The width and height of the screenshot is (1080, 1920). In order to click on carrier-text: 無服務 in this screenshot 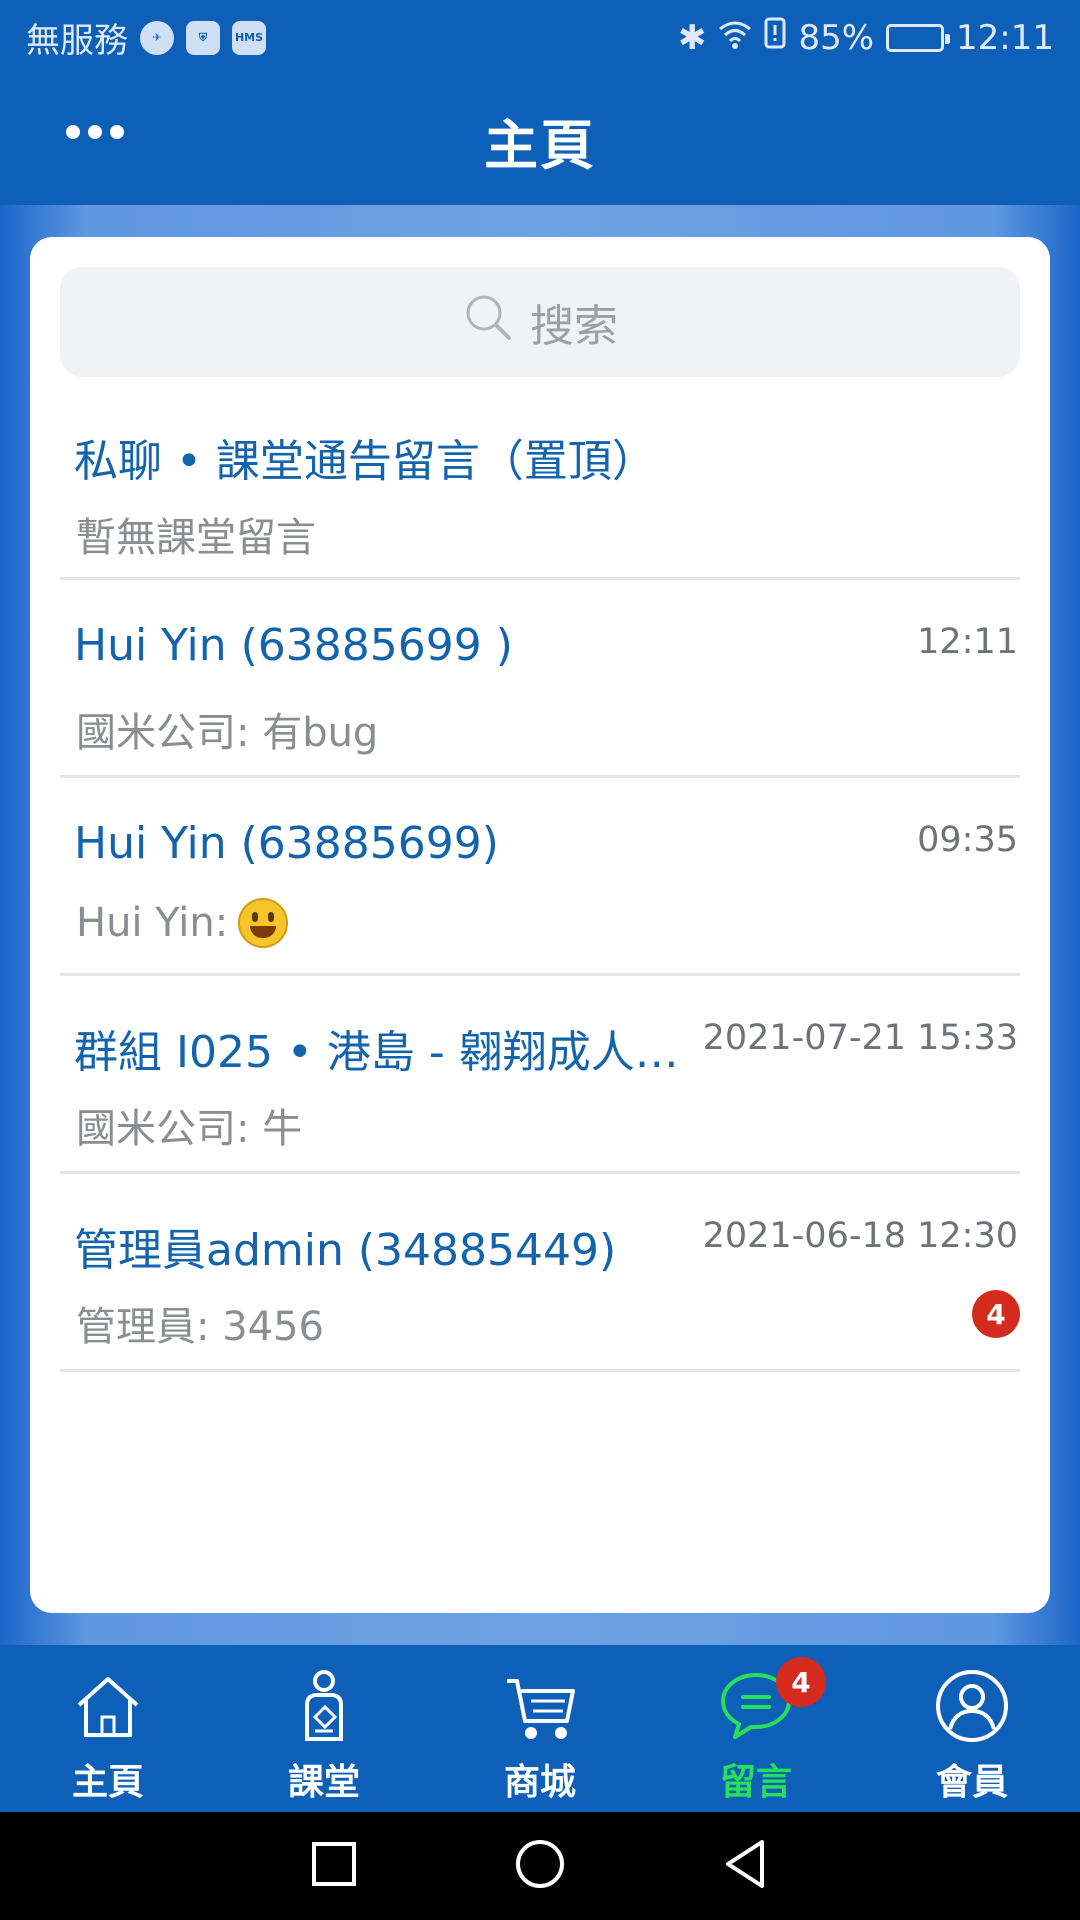, I will do `click(77, 41)`.